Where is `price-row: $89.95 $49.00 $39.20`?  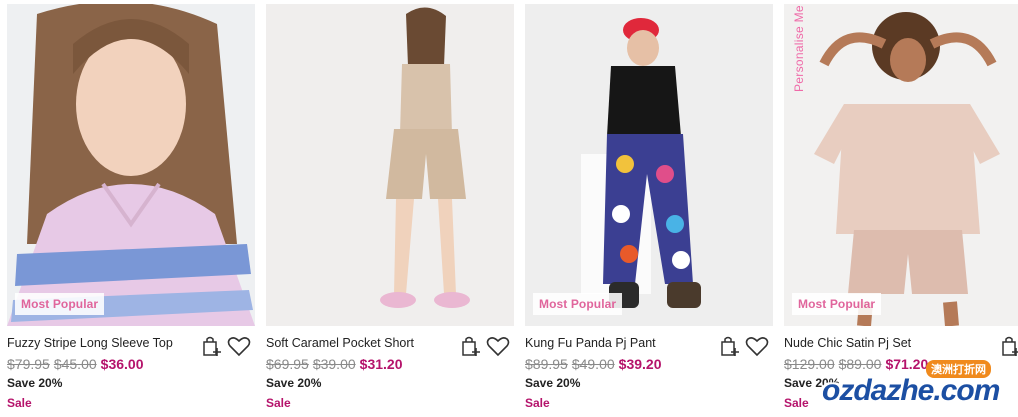 price-row: $89.95 $49.00 $39.20 is located at coordinates (593, 364).